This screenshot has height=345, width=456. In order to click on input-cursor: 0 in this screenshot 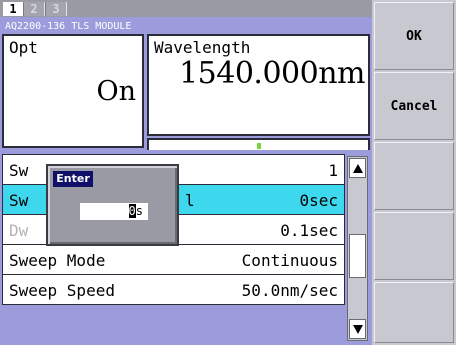, I will do `click(132, 211)`.